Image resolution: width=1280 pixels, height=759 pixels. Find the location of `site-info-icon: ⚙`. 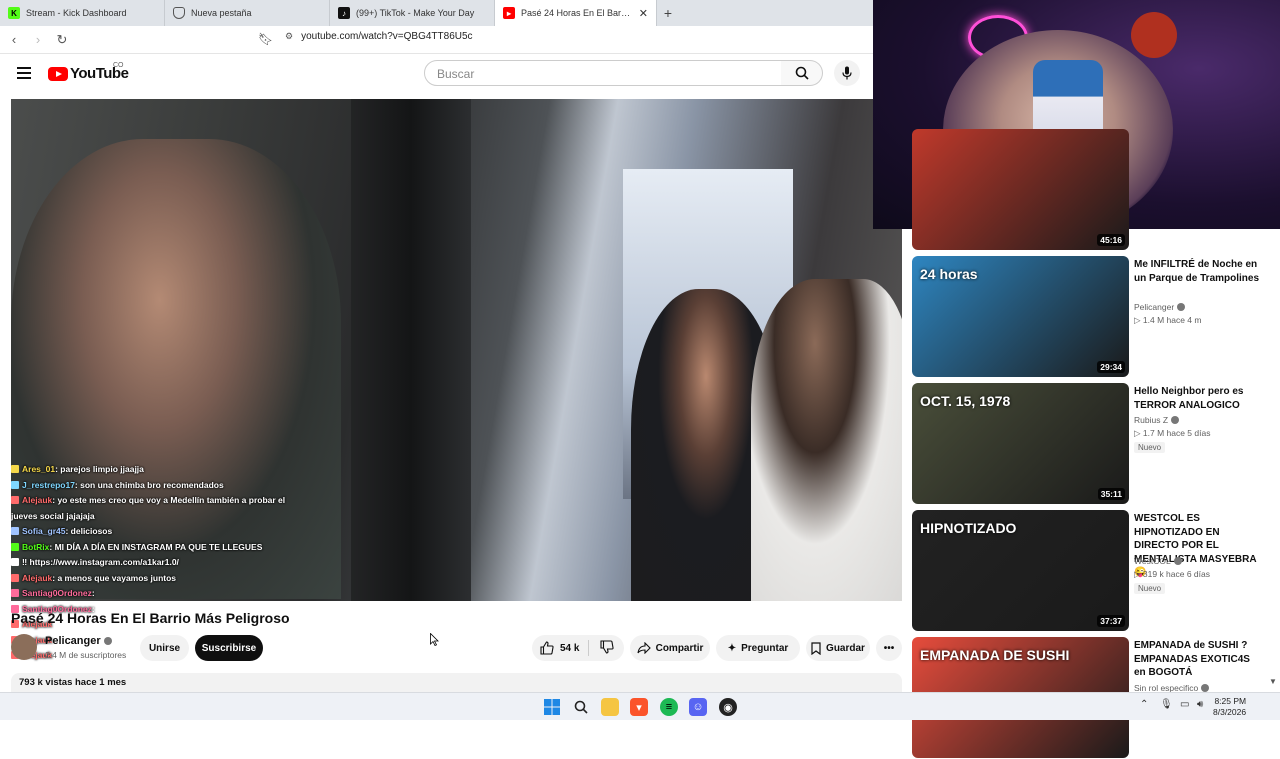

site-info-icon: ⚙ is located at coordinates (289, 36).